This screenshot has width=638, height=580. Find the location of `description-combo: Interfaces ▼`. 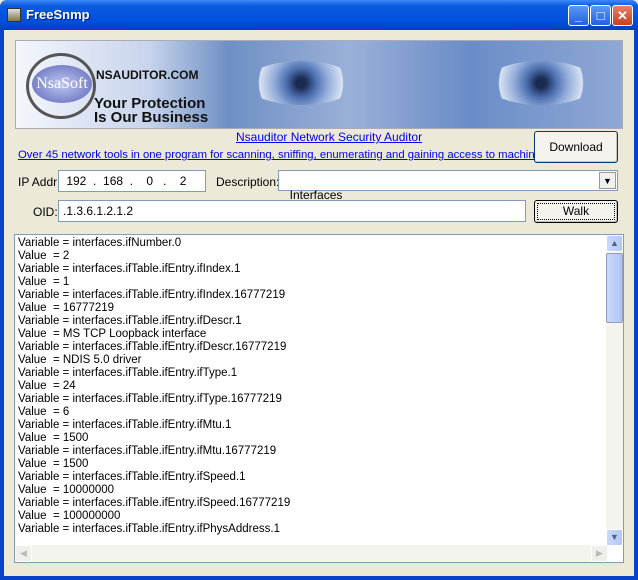

description-combo: Interfaces ▼ is located at coordinates (448, 186).